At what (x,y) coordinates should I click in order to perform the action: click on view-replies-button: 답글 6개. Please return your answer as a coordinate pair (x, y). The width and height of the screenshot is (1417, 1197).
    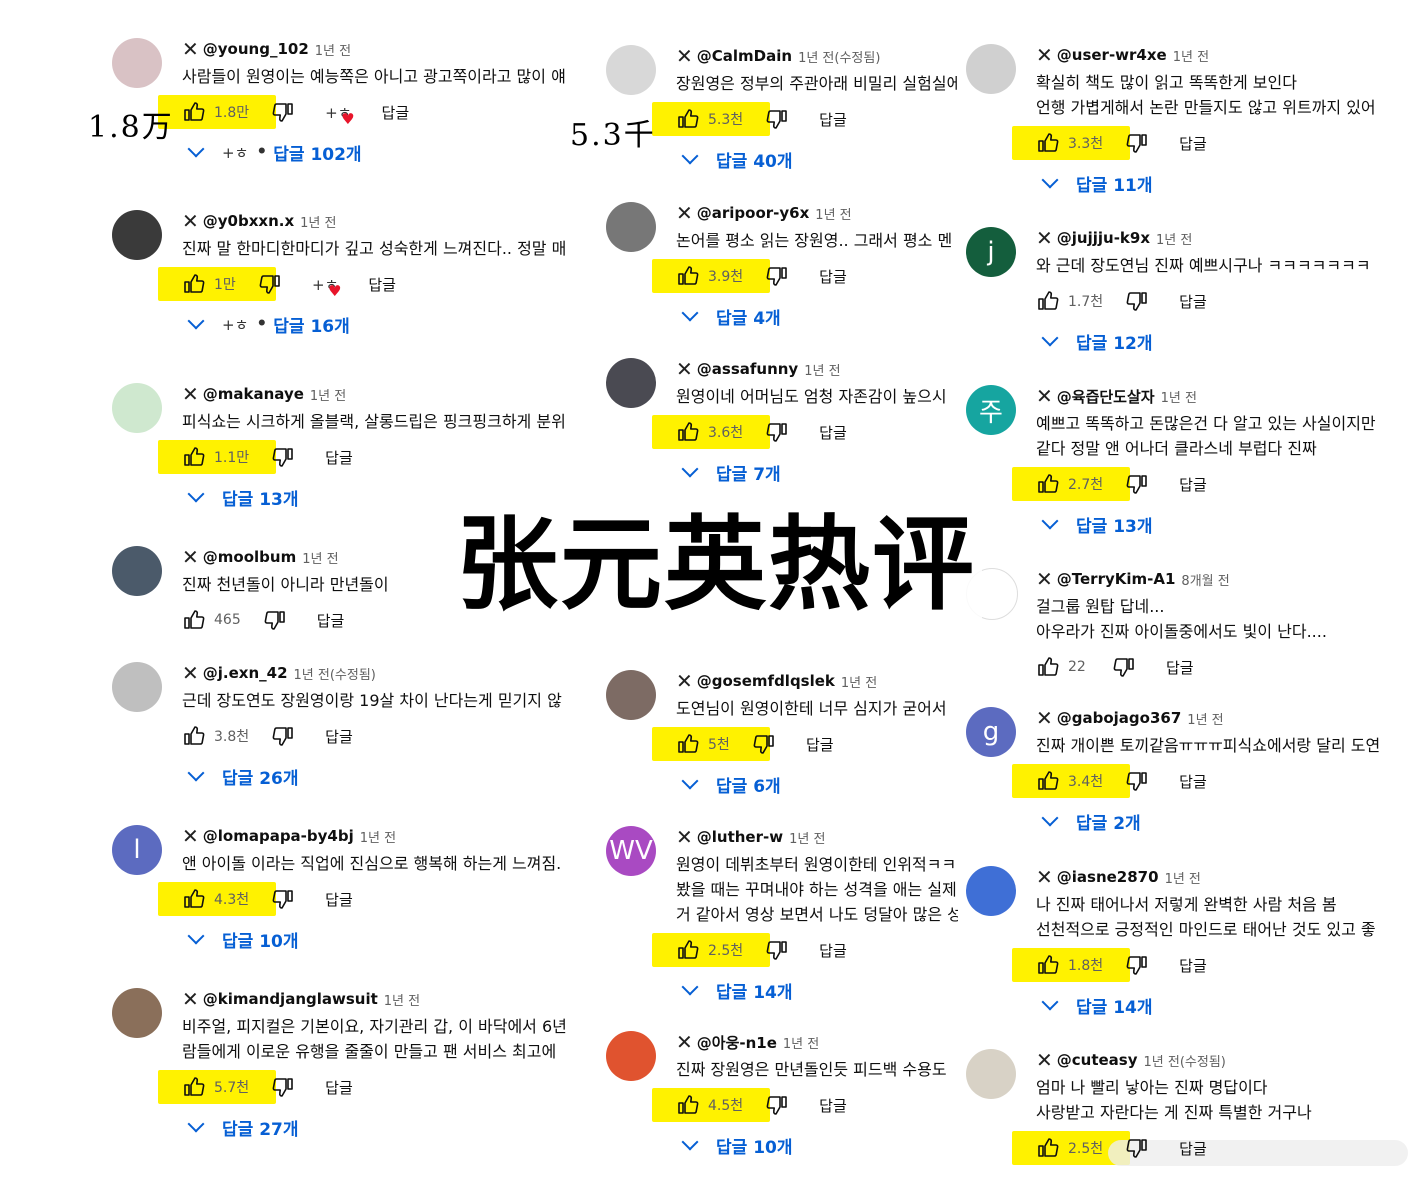
    Looking at the image, I should click on (819, 784).